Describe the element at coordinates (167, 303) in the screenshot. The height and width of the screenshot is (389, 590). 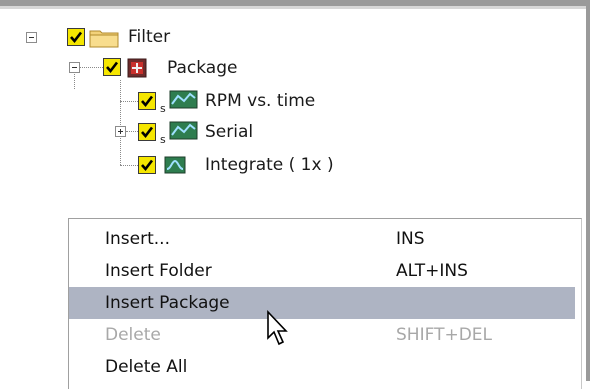
I see `menu-item-label: Insert Package` at that location.